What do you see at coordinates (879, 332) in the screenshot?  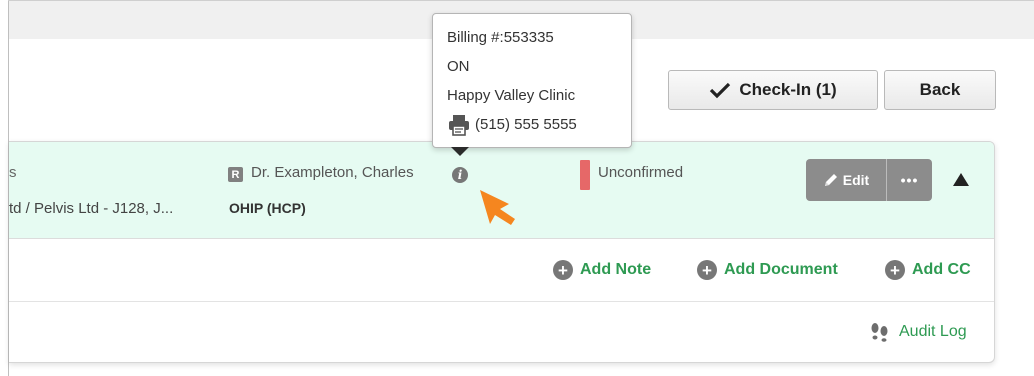 I see `footprints-icon` at bounding box center [879, 332].